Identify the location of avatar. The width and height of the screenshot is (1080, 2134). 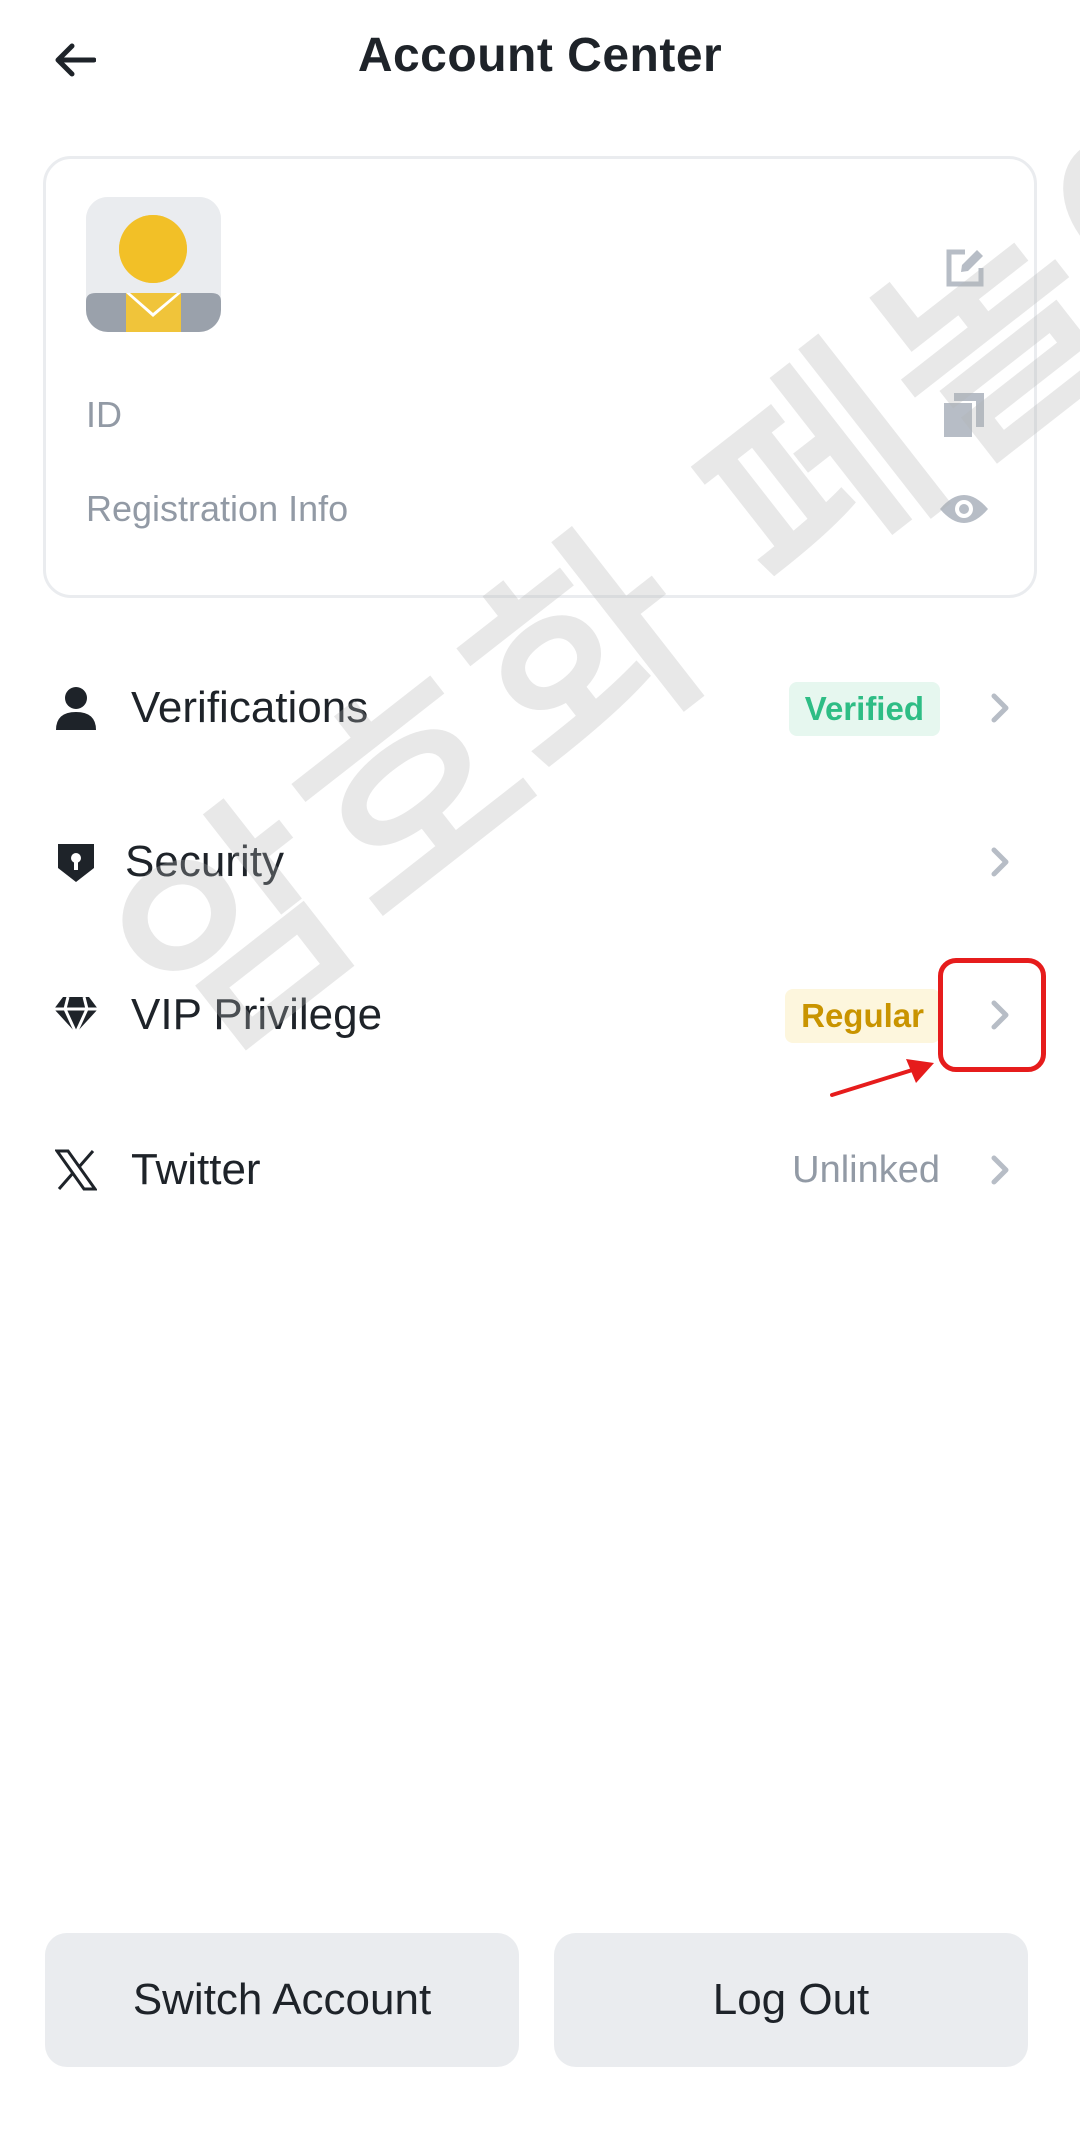
(153, 264).